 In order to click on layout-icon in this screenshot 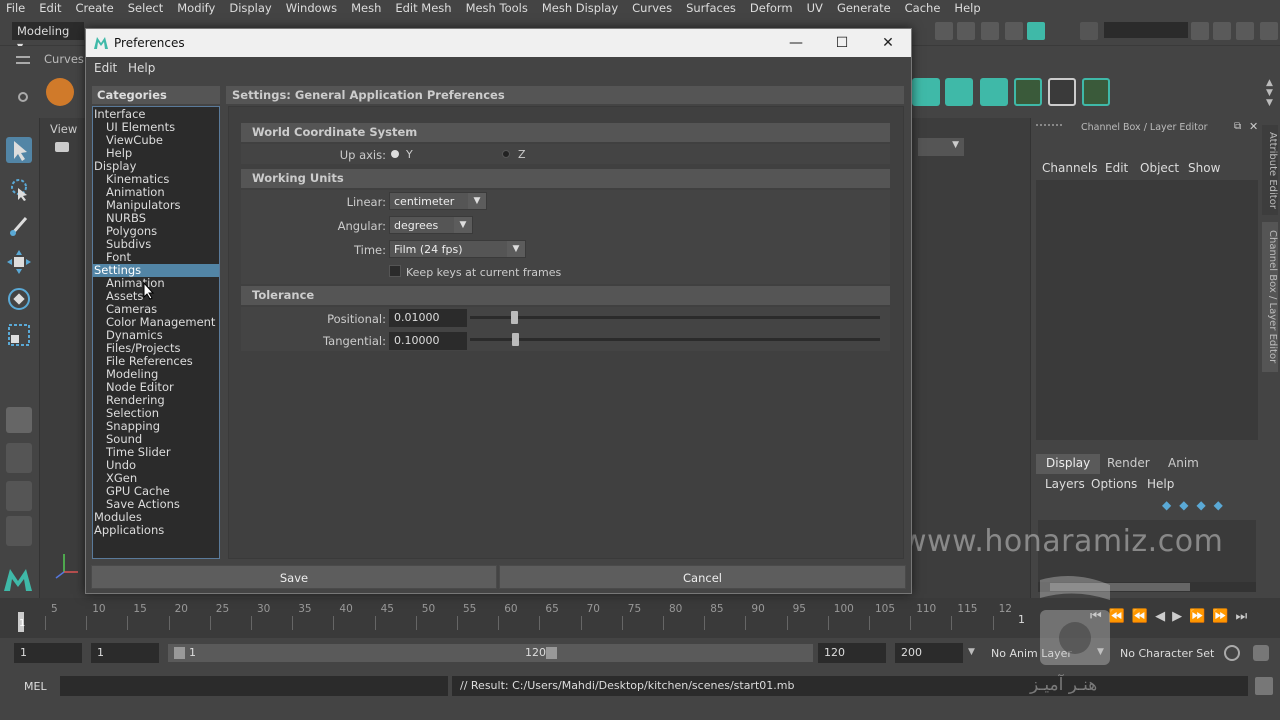, I will do `click(1222, 31)`.